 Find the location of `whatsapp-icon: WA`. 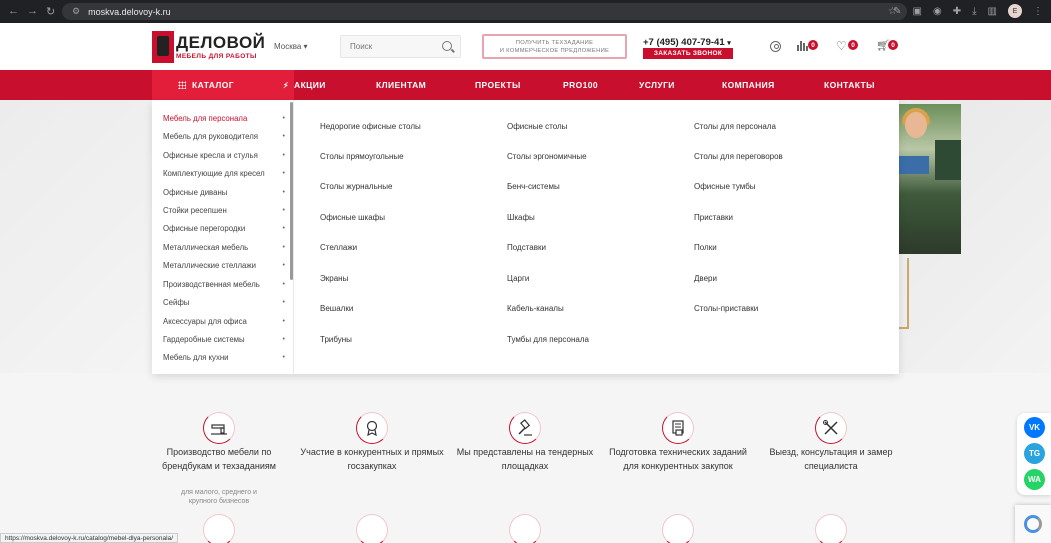

whatsapp-icon: WA is located at coordinates (1034, 479).